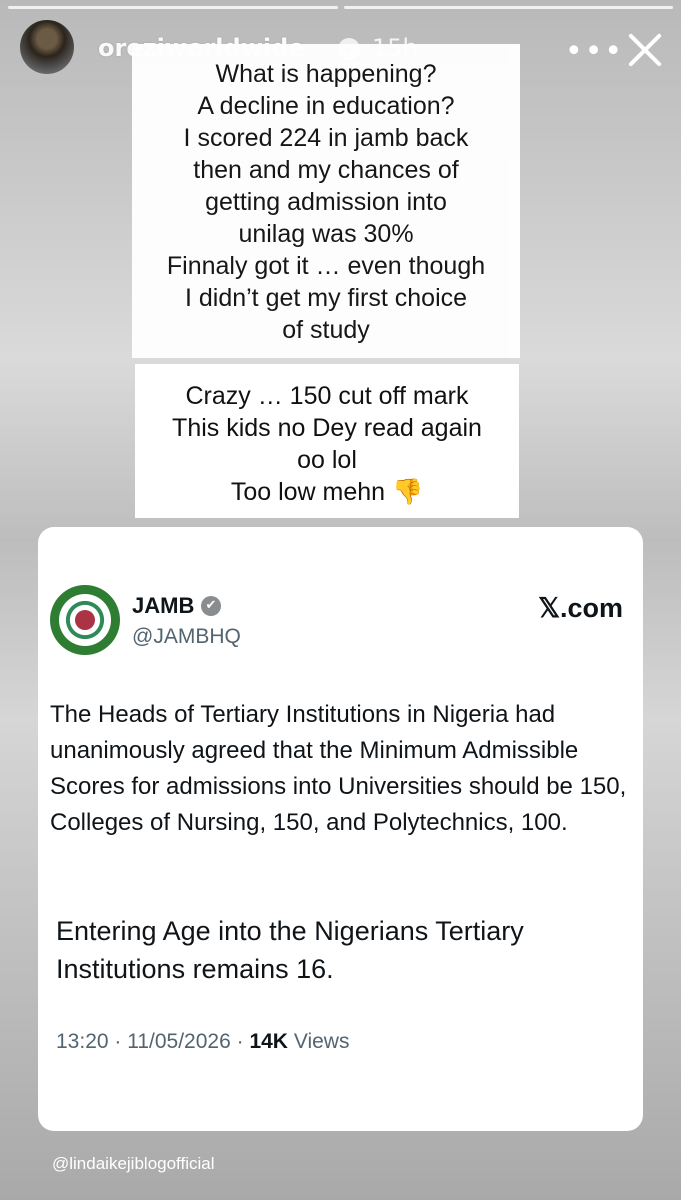 The height and width of the screenshot is (1200, 681). Describe the element at coordinates (326, 298) in the screenshot. I see `note-line: I didn’t get my first choice` at that location.